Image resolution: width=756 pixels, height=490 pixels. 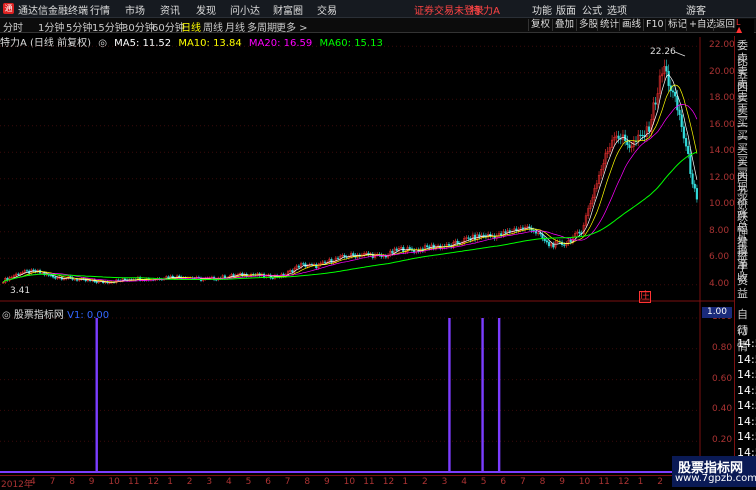 I want to click on price-axis-tick: 6.00, so click(x=719, y=257).